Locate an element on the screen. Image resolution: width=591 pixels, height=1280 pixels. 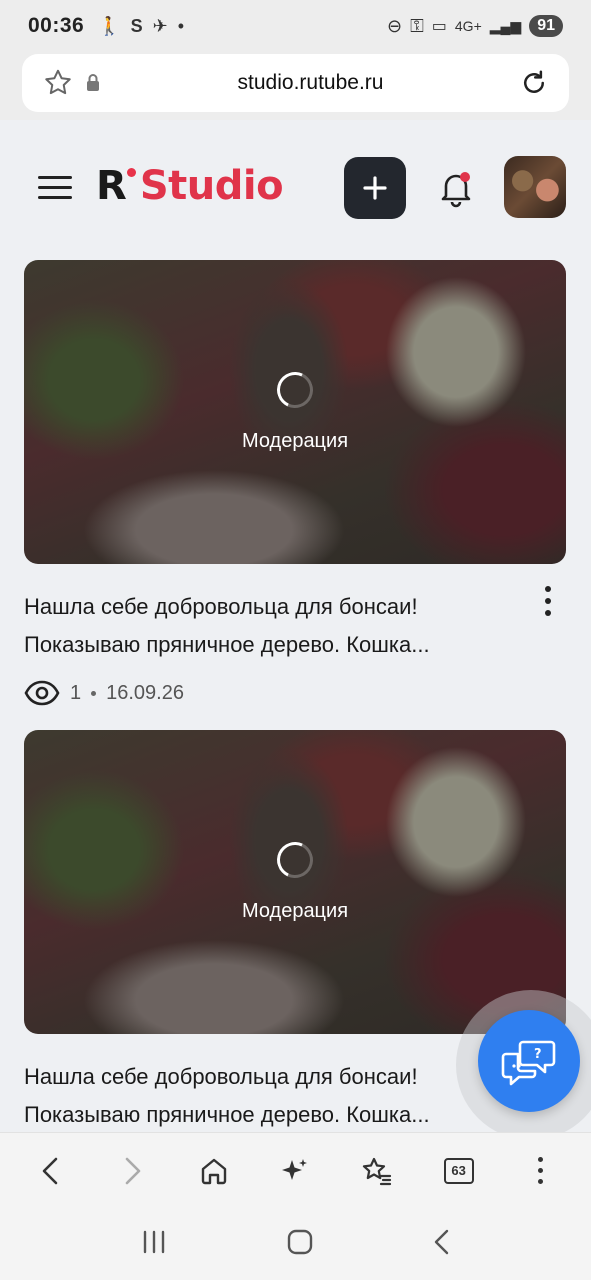
home-nav-icon is located at coordinates (300, 1244).